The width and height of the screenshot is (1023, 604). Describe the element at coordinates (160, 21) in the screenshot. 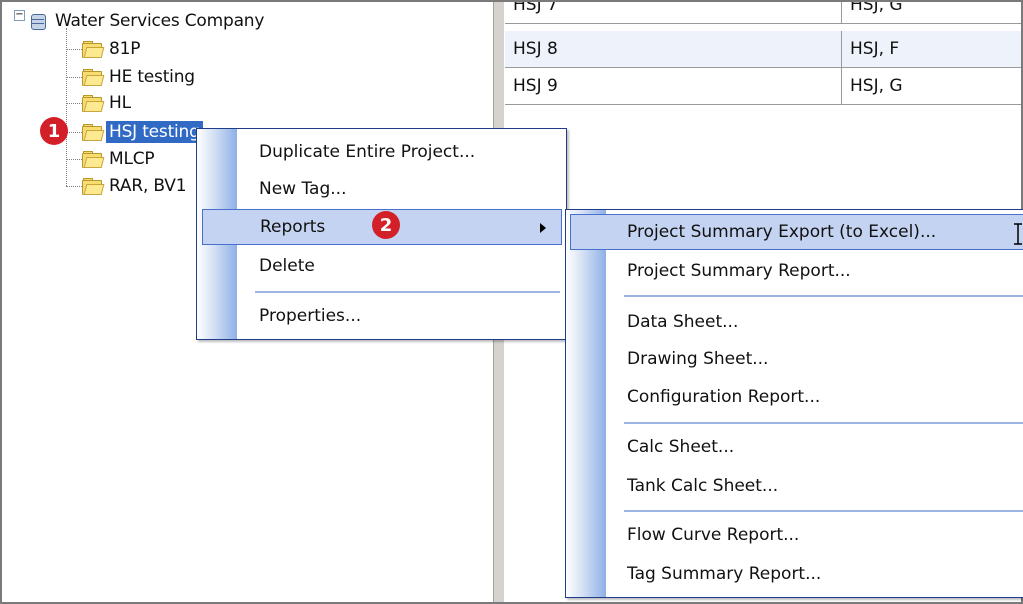

I see `tree-root-label: Water Services Company` at that location.